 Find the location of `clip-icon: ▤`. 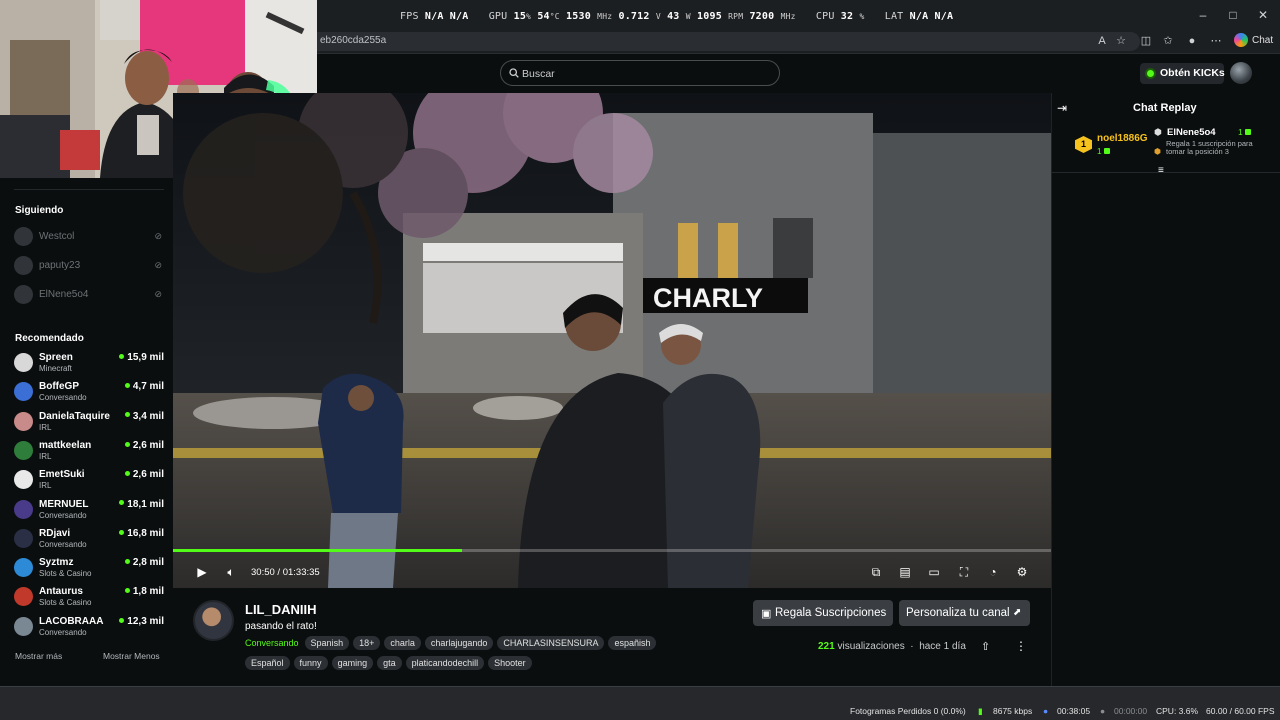

clip-icon: ▤ is located at coordinates (905, 572).